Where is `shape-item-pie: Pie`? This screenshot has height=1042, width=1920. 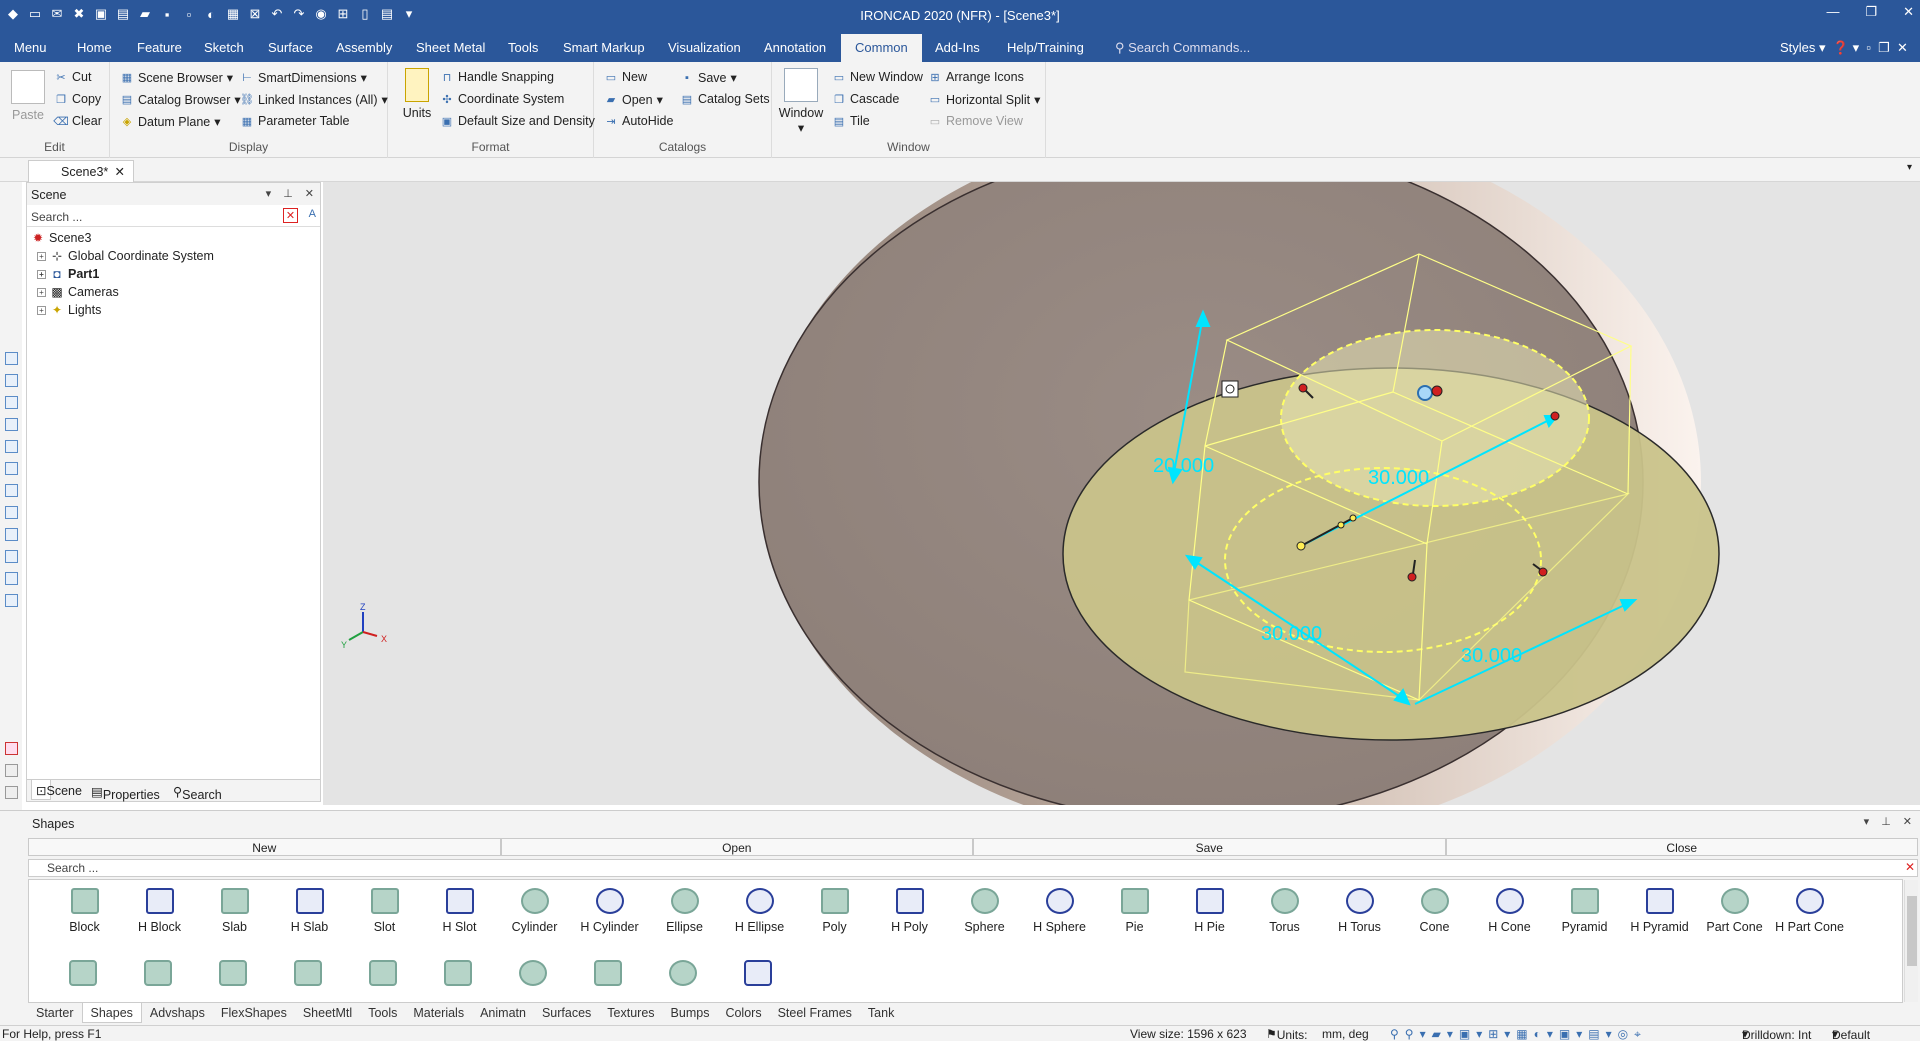 shape-item-pie: Pie is located at coordinates (1134, 911).